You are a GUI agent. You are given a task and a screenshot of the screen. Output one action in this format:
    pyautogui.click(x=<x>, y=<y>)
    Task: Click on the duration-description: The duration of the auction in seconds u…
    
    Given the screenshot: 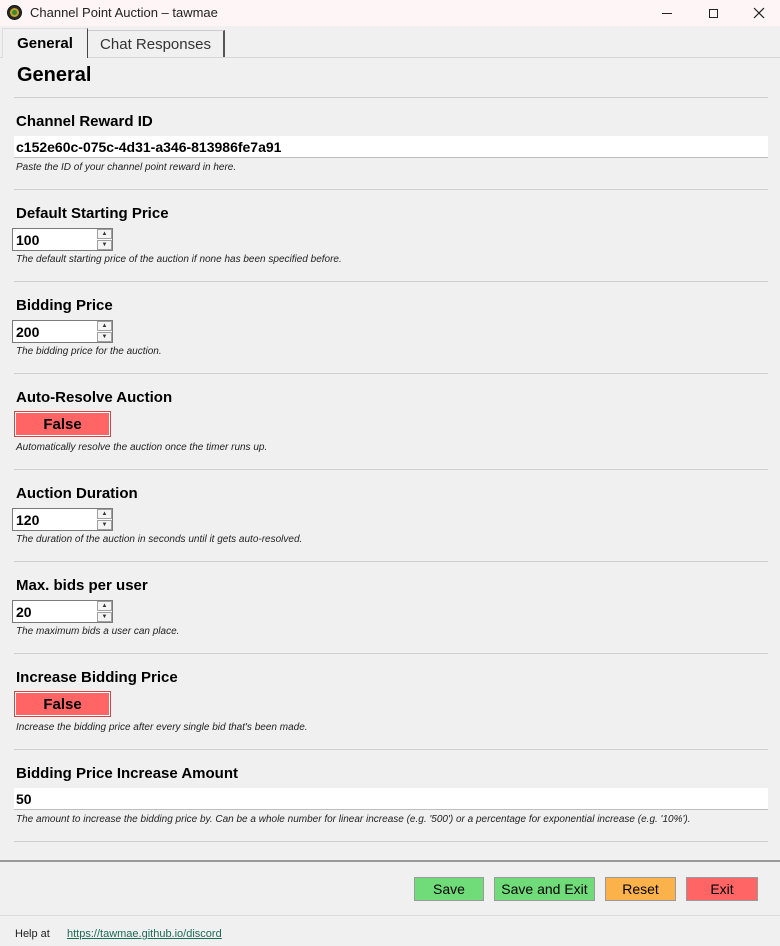 What is the action you would take?
    pyautogui.click(x=159, y=539)
    